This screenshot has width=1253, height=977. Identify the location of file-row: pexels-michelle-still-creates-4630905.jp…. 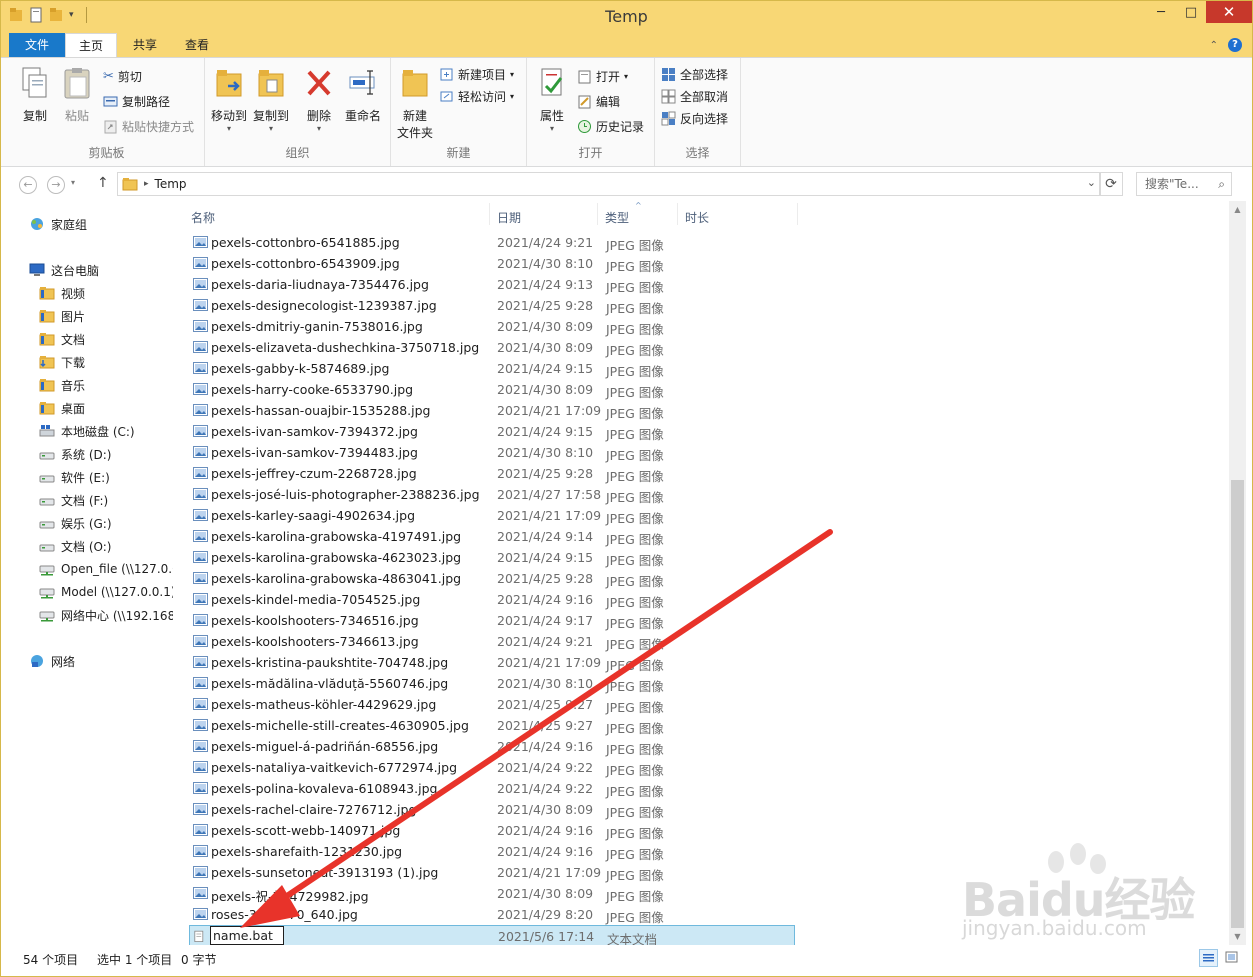
(492, 725).